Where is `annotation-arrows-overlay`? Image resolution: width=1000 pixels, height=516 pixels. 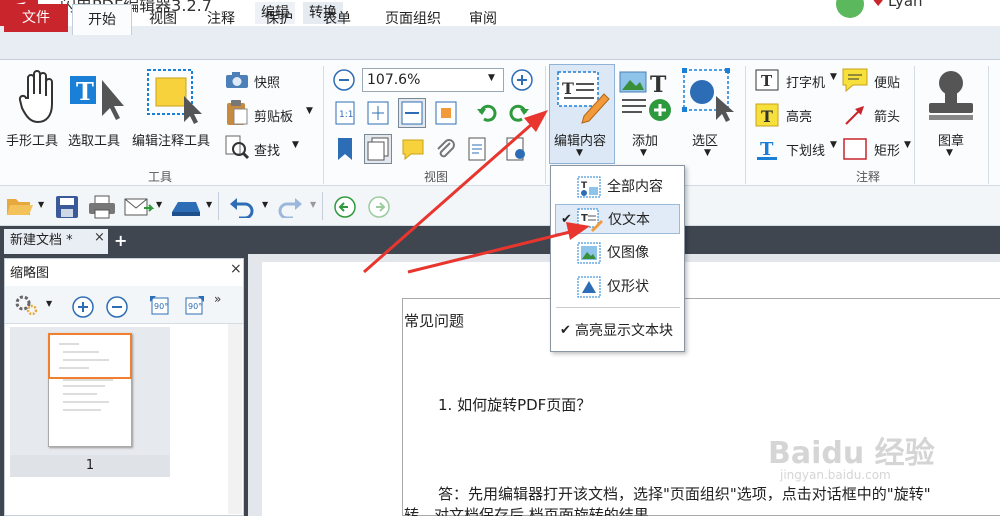
annotation-arrows-overlay is located at coordinates (476, 192).